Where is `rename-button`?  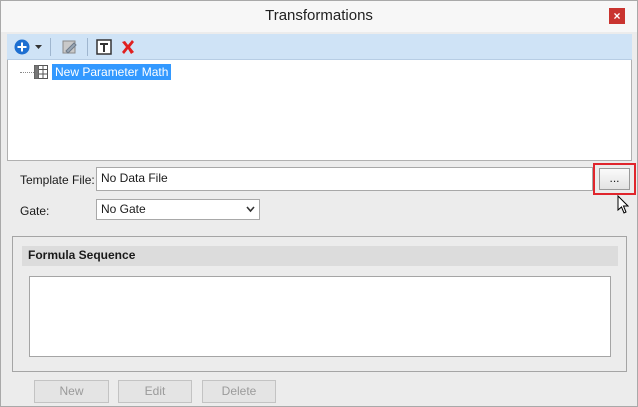 rename-button is located at coordinates (104, 47).